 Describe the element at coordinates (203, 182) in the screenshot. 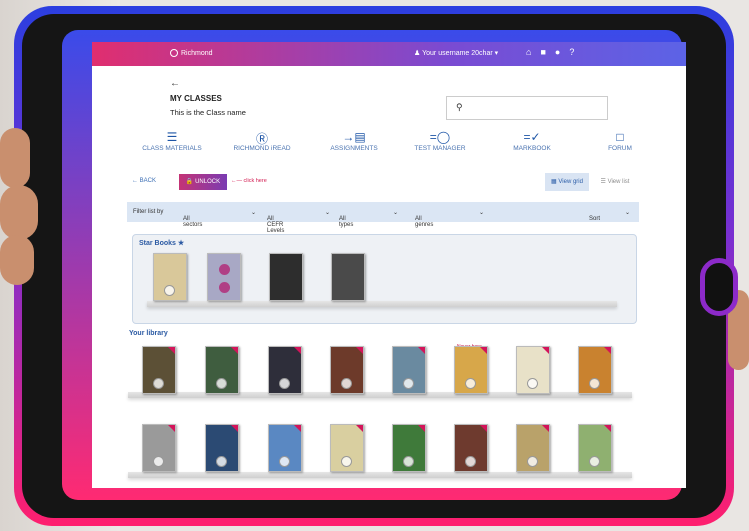

I see `unlock-button: 🔒 UNLOCK` at that location.